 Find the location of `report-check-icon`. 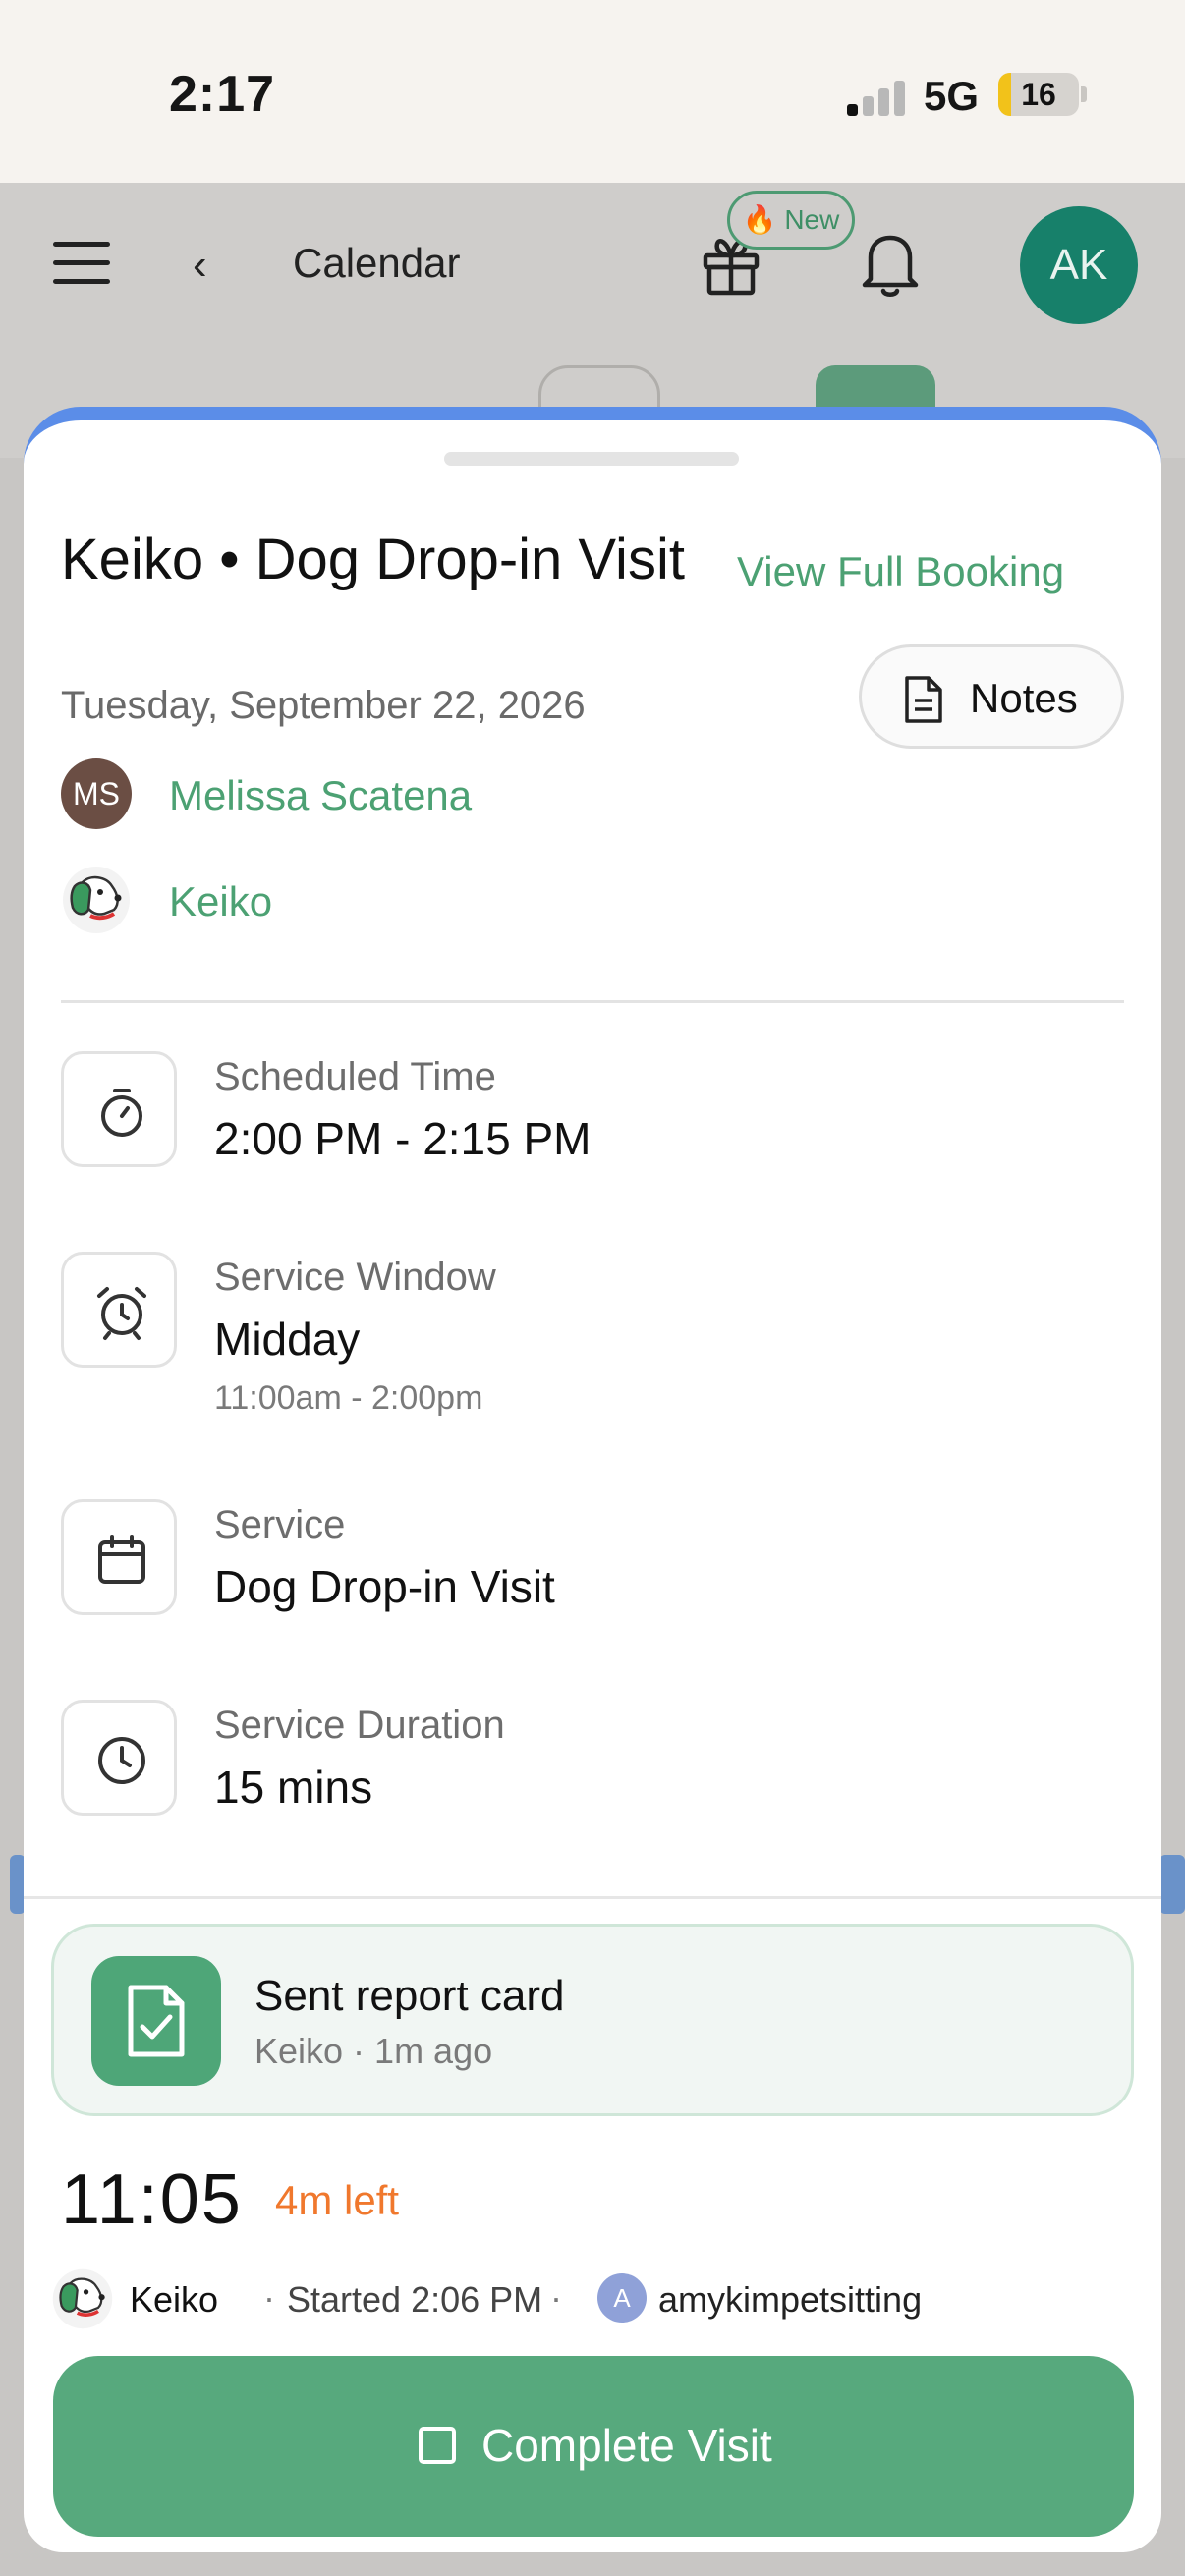

report-check-icon is located at coordinates (156, 2021).